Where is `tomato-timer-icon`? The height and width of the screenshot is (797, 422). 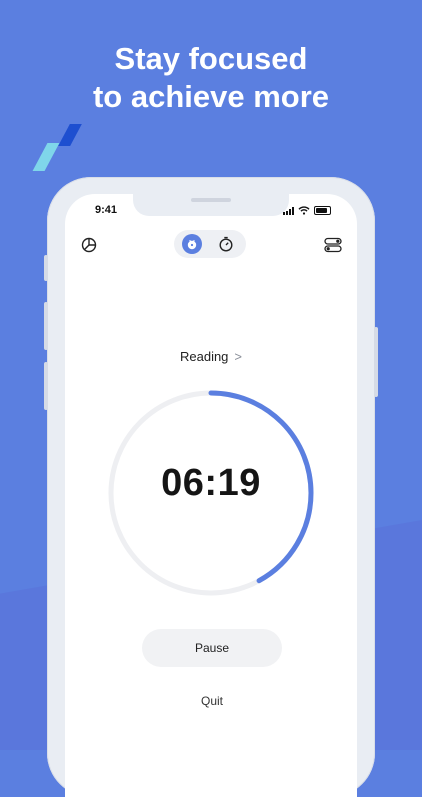 tomato-timer-icon is located at coordinates (192, 244).